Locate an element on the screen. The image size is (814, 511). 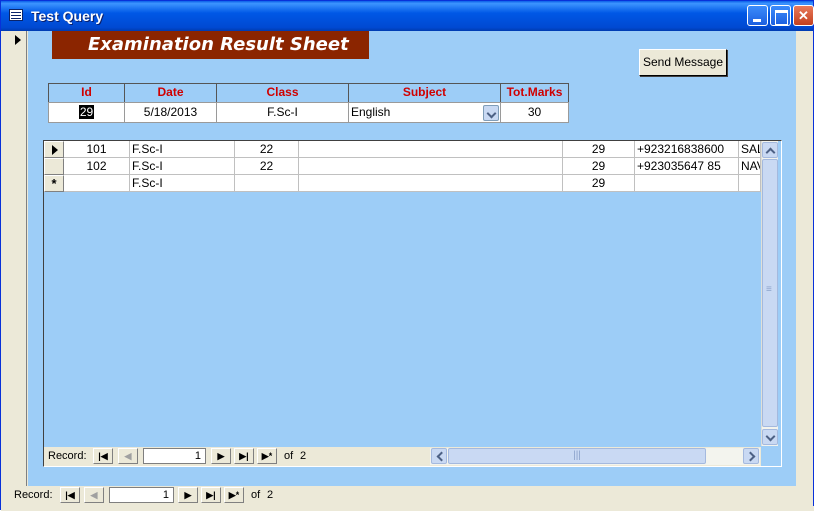
phone-cell is located at coordinates (687, 183).